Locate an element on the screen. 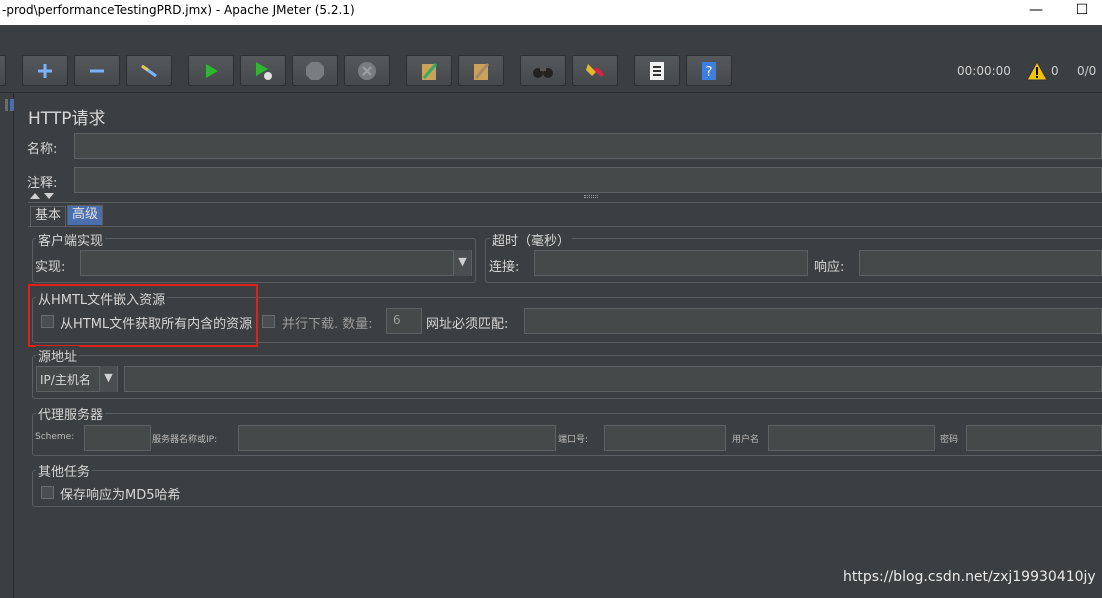  source-type-select: IP/主机名 ▼ is located at coordinates (77, 379).